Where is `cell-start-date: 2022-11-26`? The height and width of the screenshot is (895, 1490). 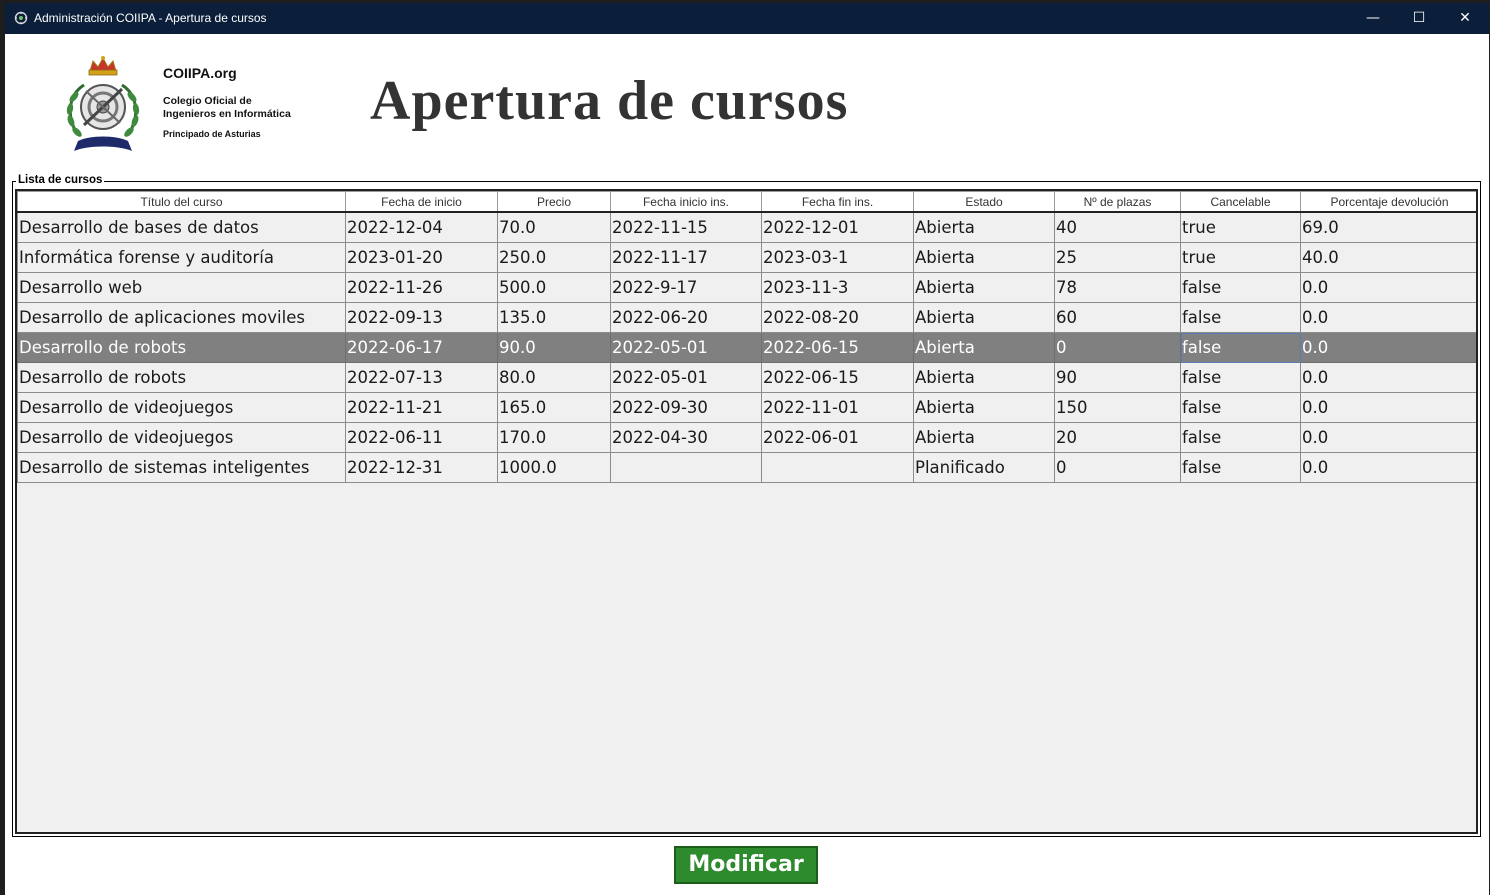
cell-start-date: 2022-11-26 is located at coordinates (421, 287).